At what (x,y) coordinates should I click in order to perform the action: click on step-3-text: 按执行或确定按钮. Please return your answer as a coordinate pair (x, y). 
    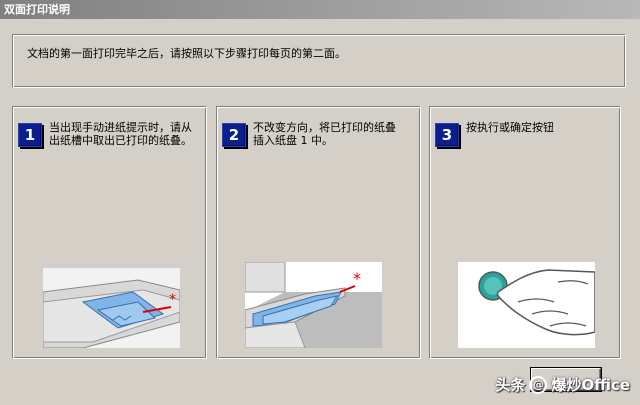
    Looking at the image, I should click on (510, 127).